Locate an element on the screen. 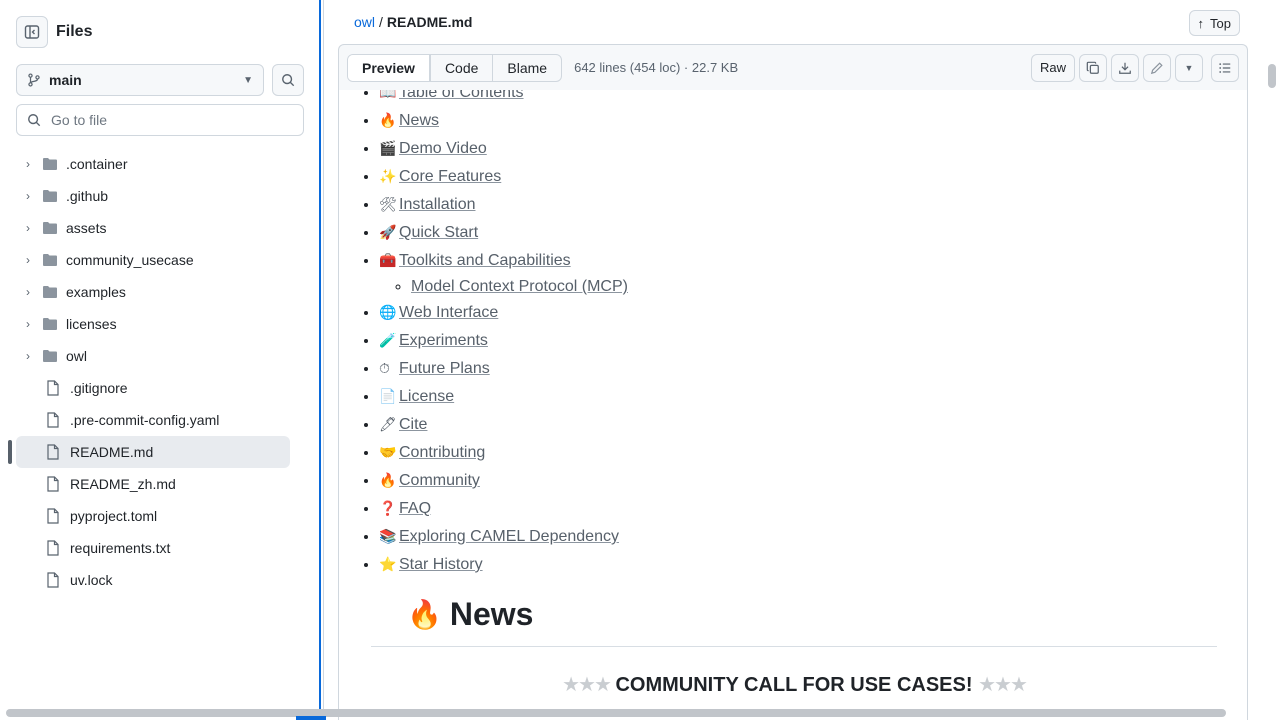  tree-item-label: .gitignore is located at coordinates (99, 388).